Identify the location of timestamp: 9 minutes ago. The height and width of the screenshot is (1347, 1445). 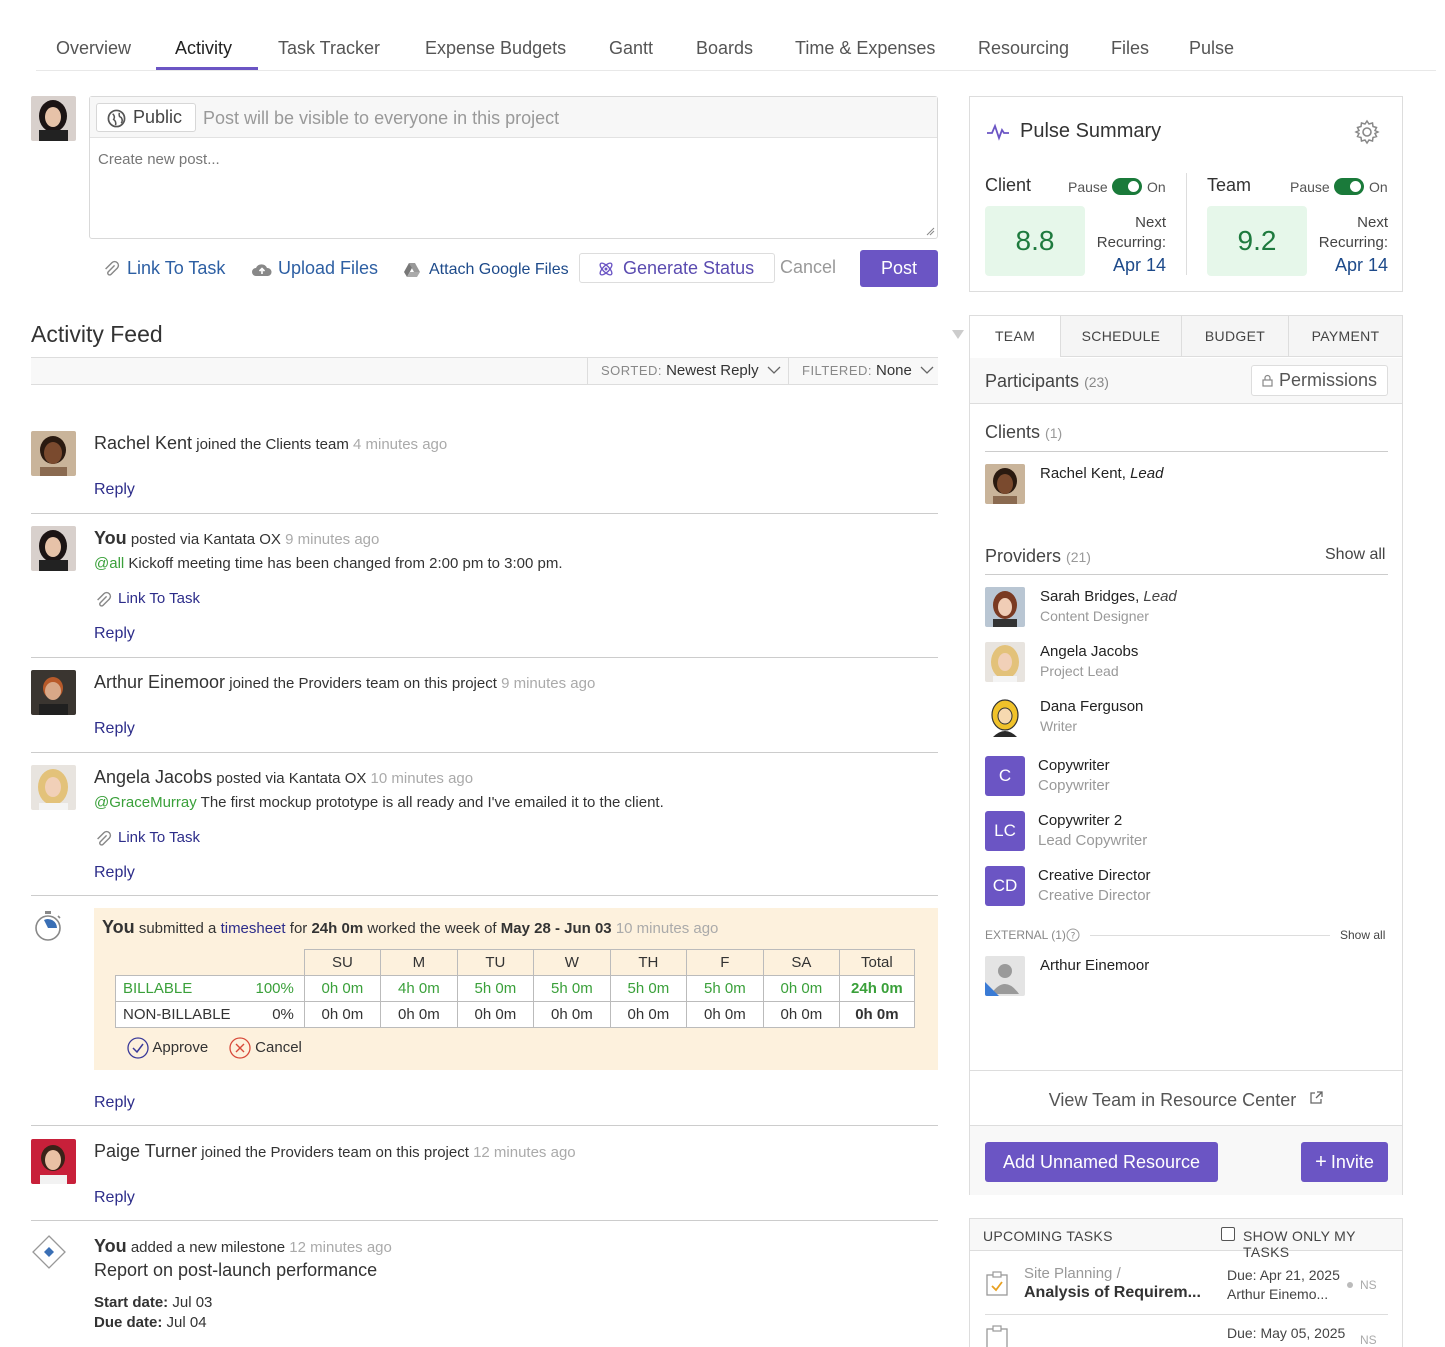
(332, 539).